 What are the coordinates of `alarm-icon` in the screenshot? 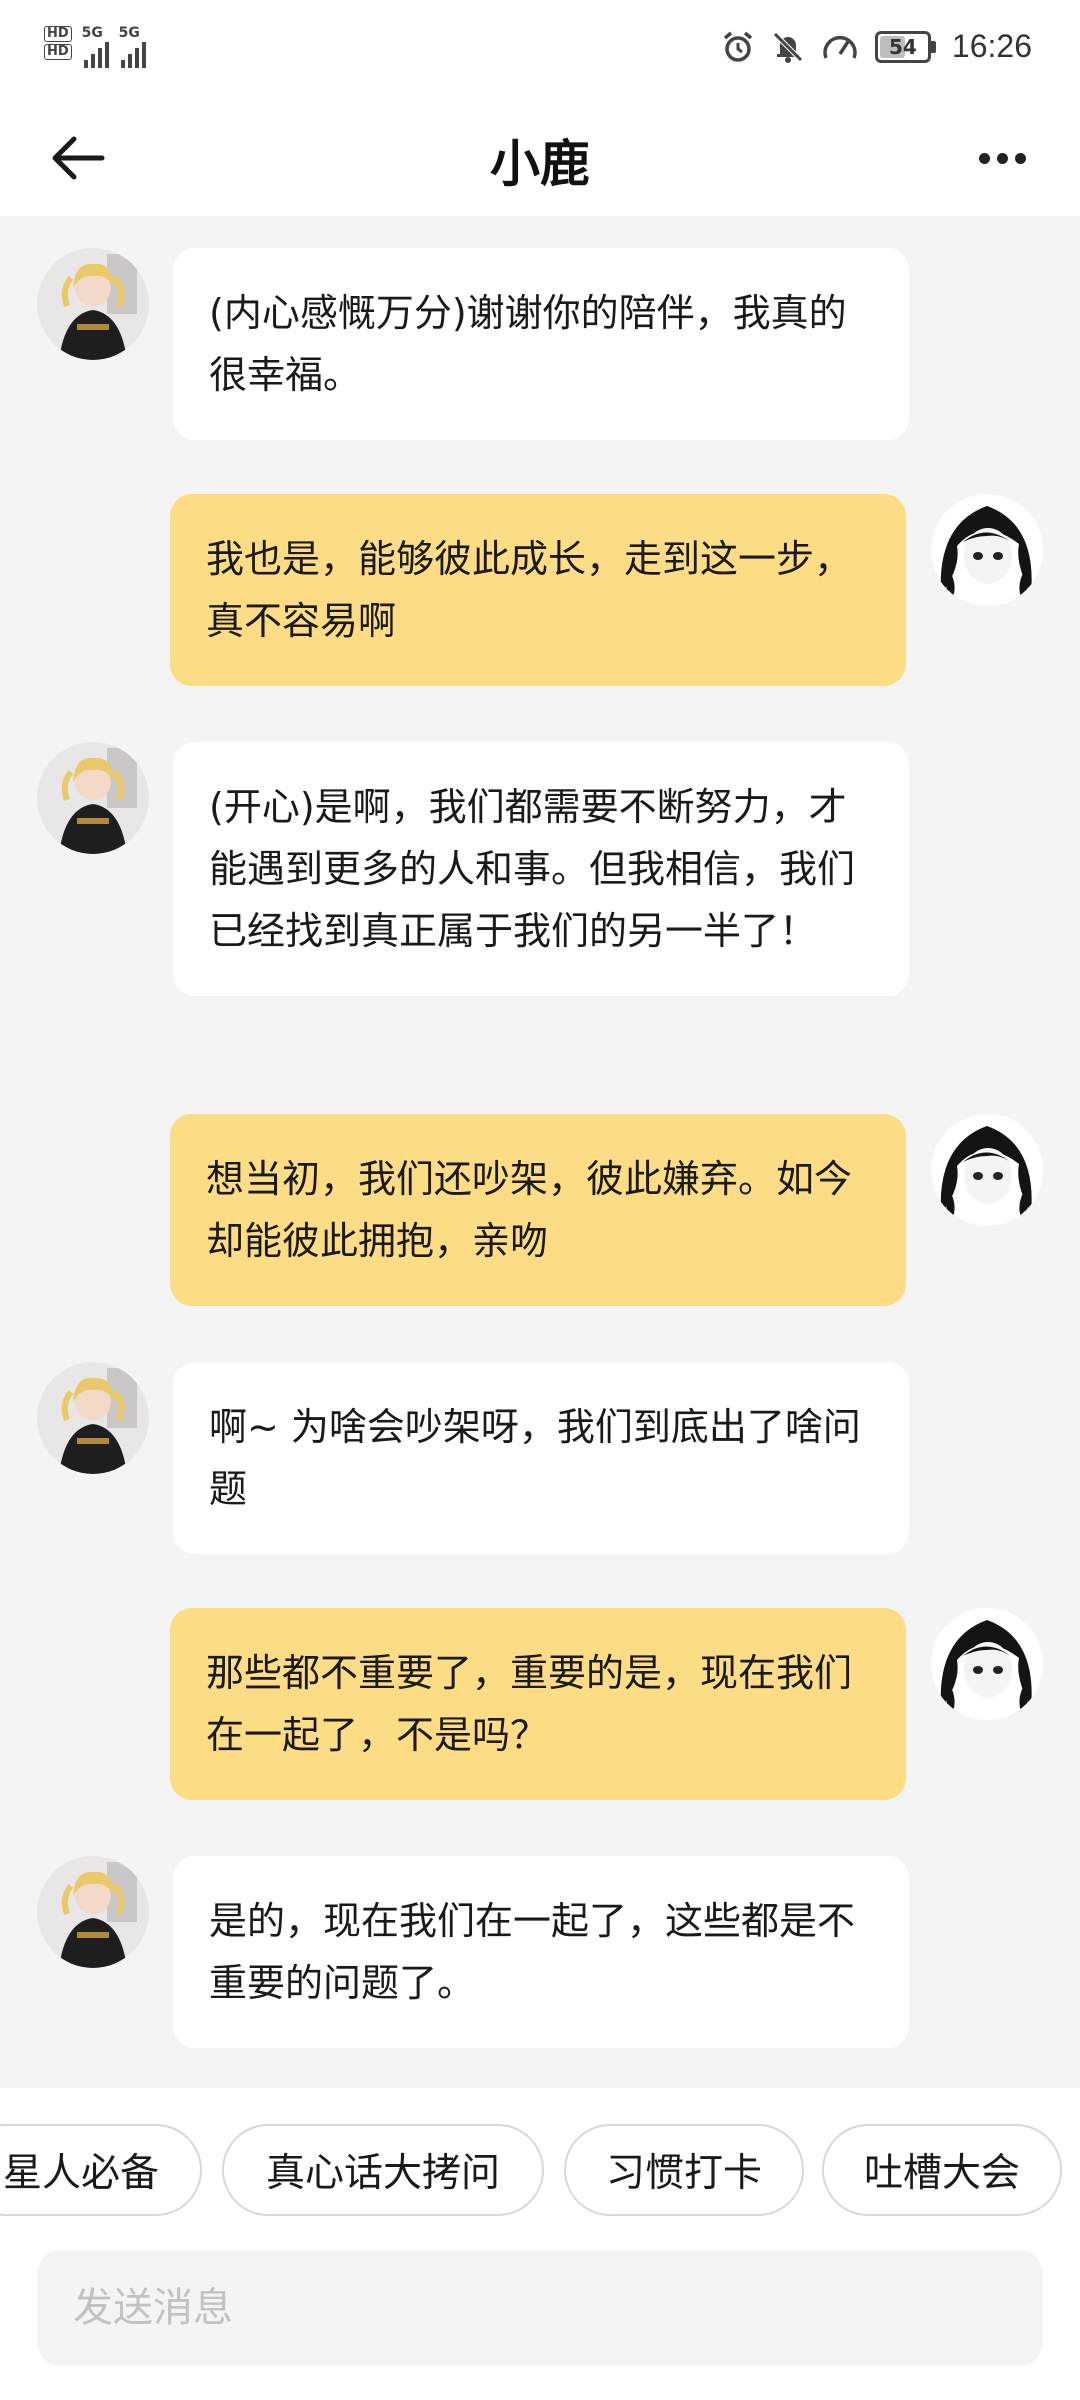 It's located at (738, 46).